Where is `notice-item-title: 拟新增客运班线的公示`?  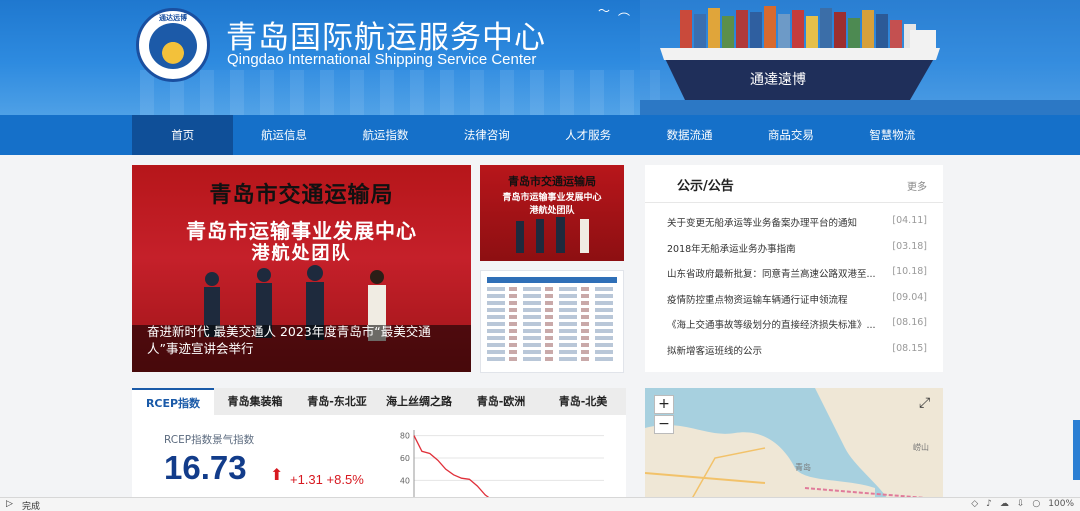
notice-item-title: 拟新增客运班线的公示 is located at coordinates (773, 356).